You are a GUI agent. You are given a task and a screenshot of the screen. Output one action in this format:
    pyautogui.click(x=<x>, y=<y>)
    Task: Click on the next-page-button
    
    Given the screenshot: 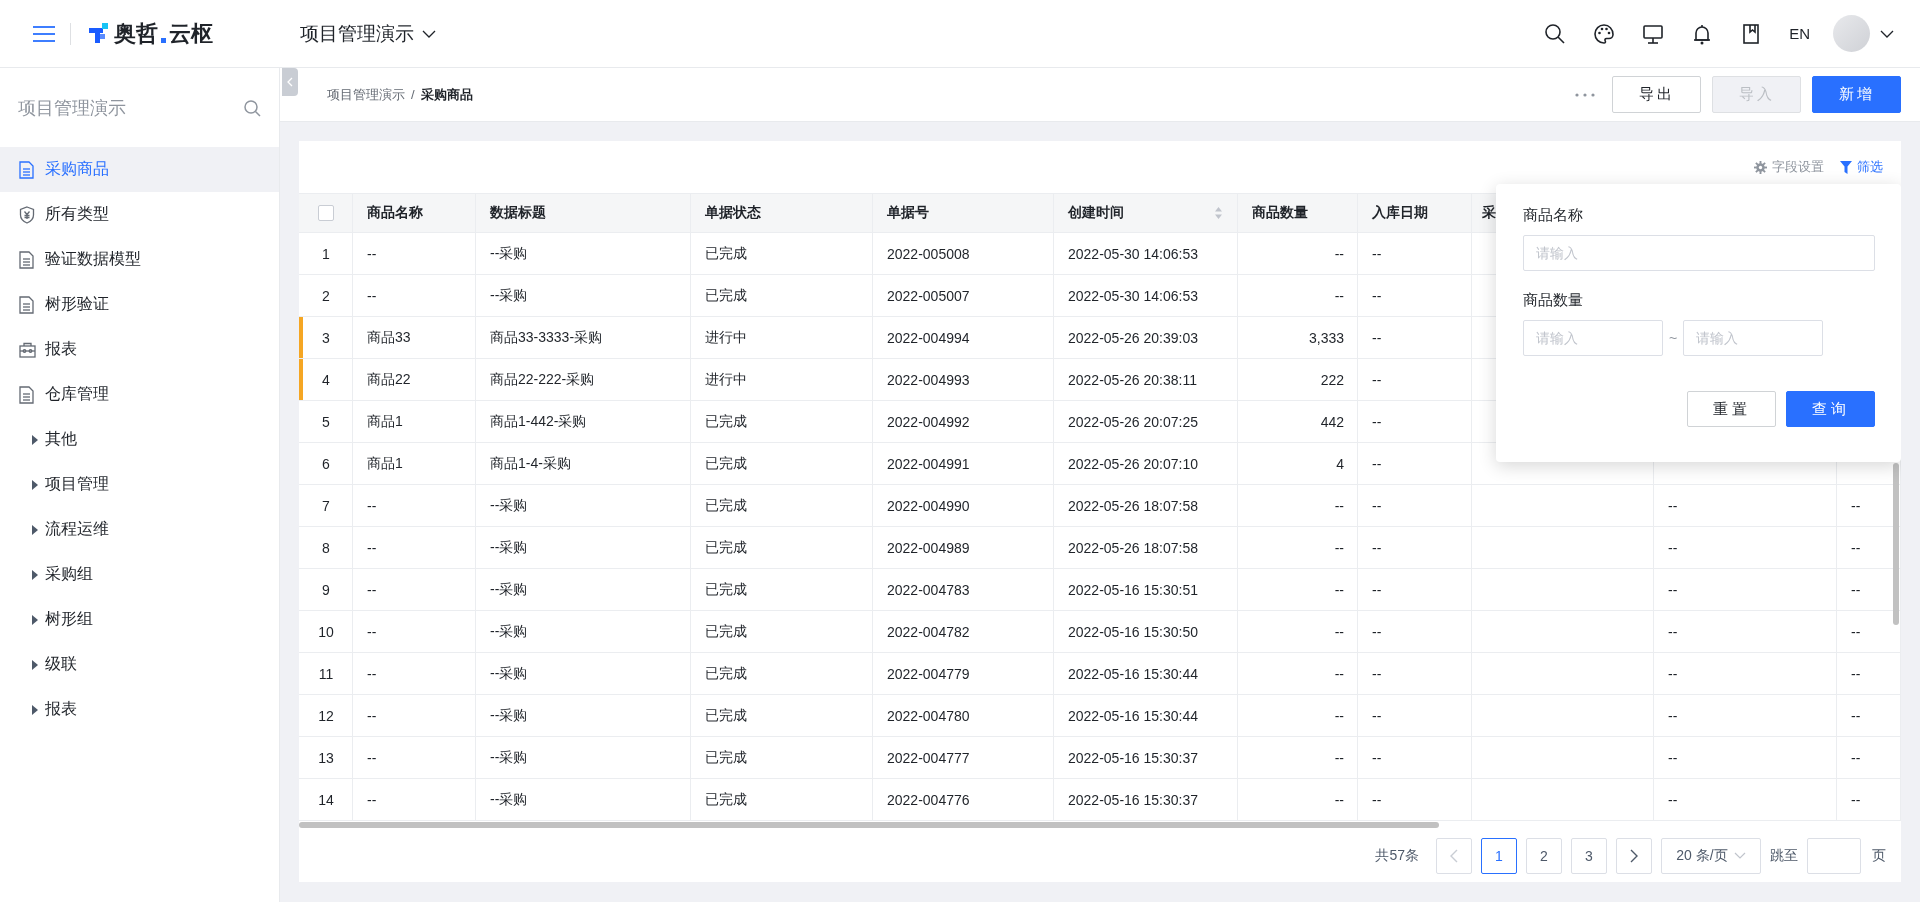 What is the action you would take?
    pyautogui.click(x=1634, y=855)
    